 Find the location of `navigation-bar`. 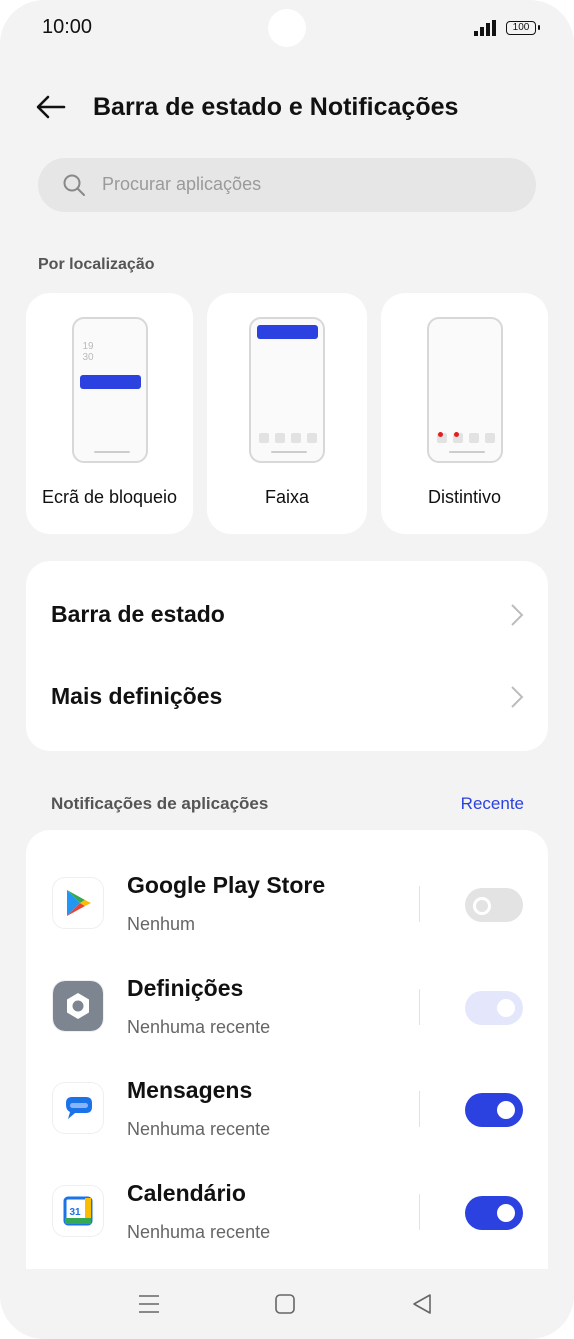

navigation-bar is located at coordinates (287, 1304).